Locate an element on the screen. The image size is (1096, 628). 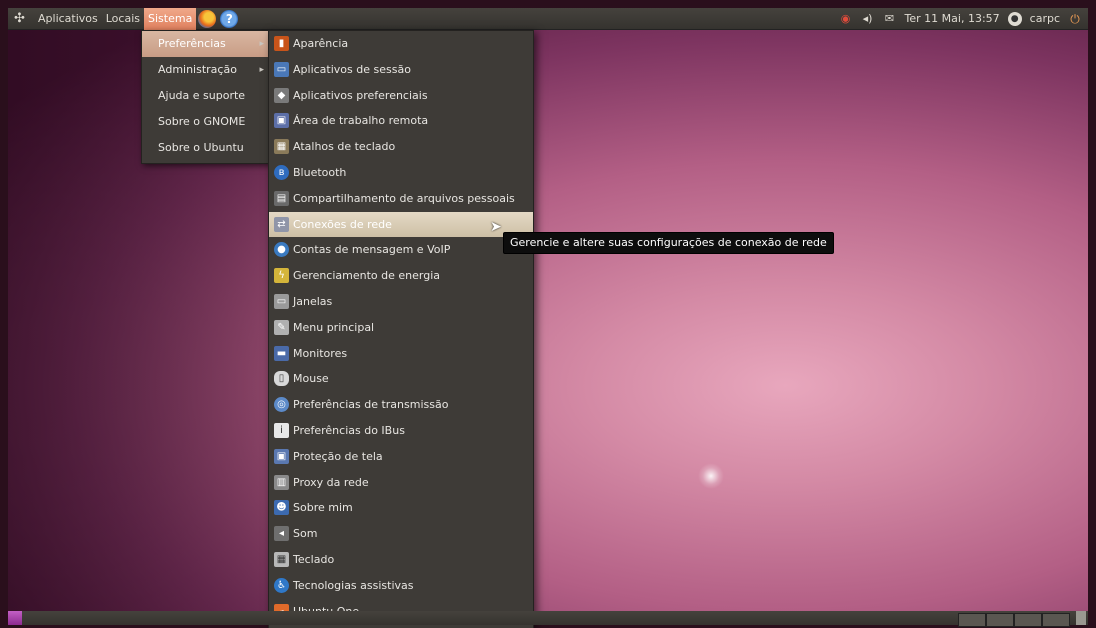
messaging-icon: ● is located at coordinates (281, 250).